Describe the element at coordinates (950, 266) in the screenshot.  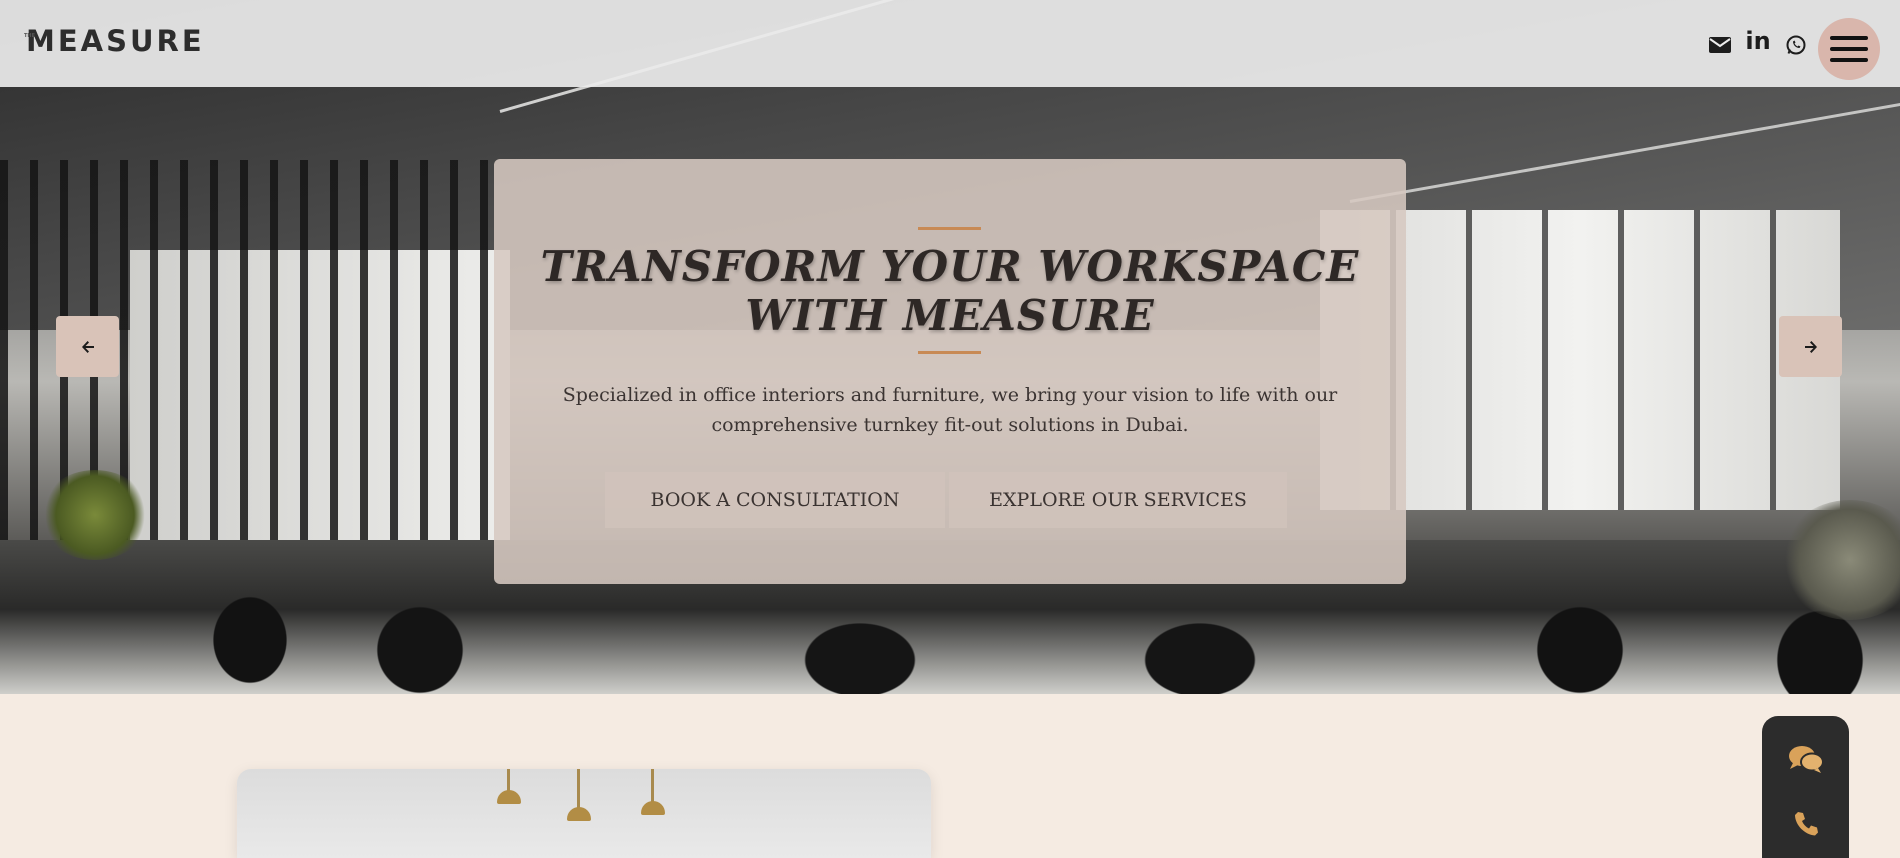
I see `hero-title-line1: TRANSFORM YOUR WORKSPACE` at that location.